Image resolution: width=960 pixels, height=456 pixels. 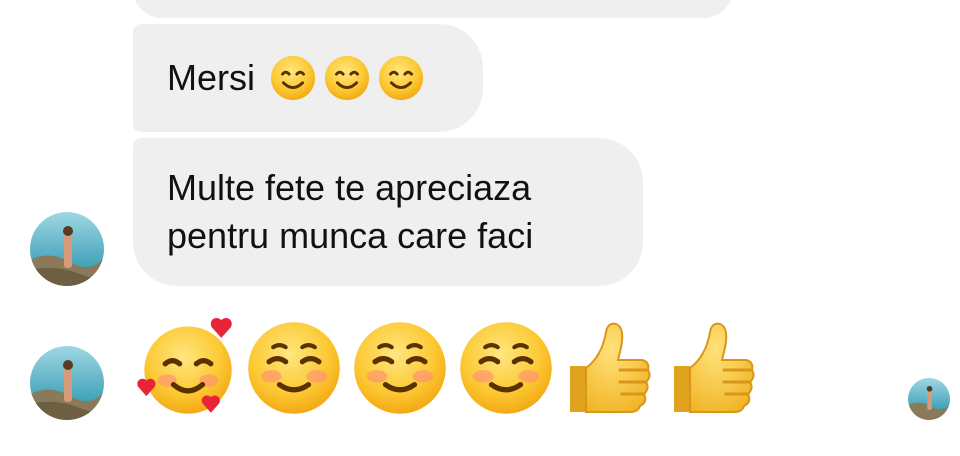 What do you see at coordinates (433, 9) in the screenshot?
I see `message-bubble-previous` at bounding box center [433, 9].